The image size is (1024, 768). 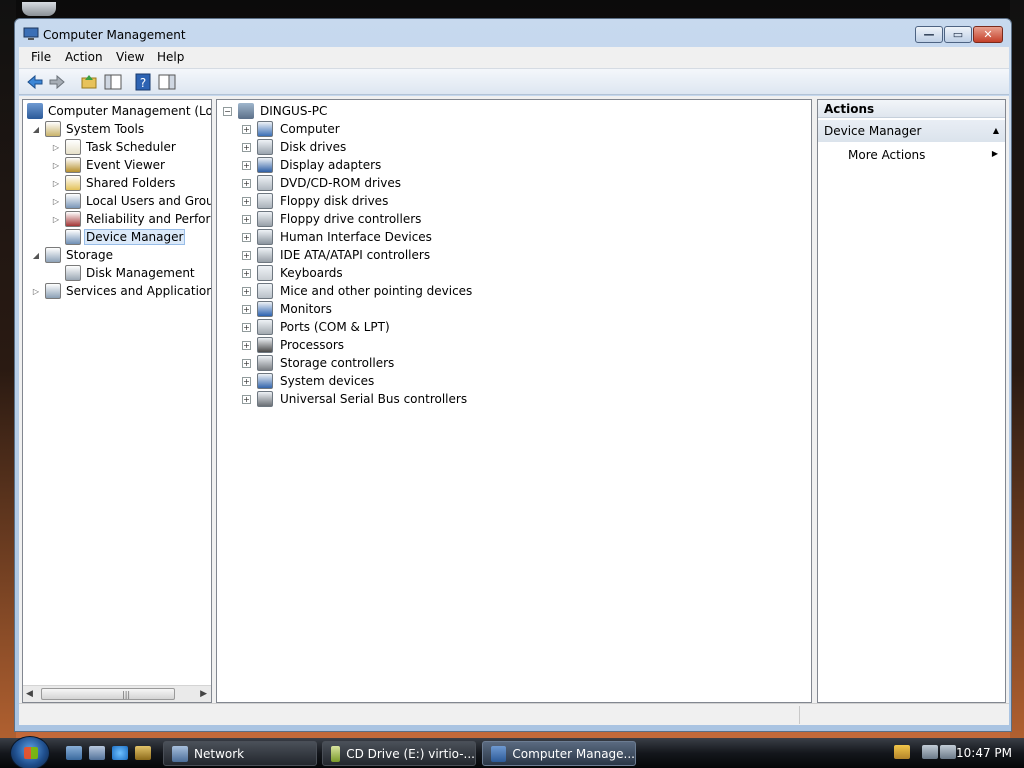 I want to click on internet-explorer-icon, so click(x=120, y=753).